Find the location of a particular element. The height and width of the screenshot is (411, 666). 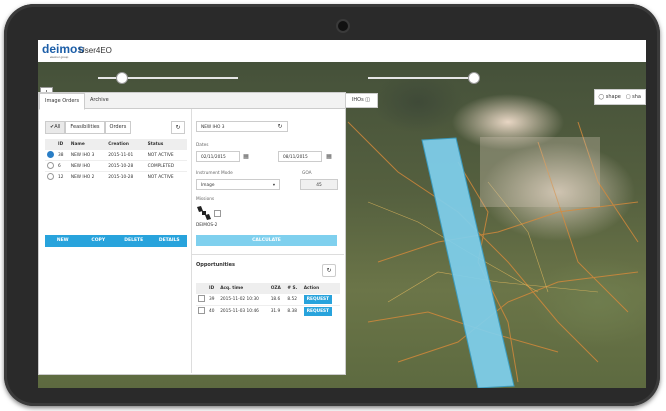

table-row: 40 2015-11-03 10:46 31.9 8.38 REQUEST is located at coordinates (268, 311).